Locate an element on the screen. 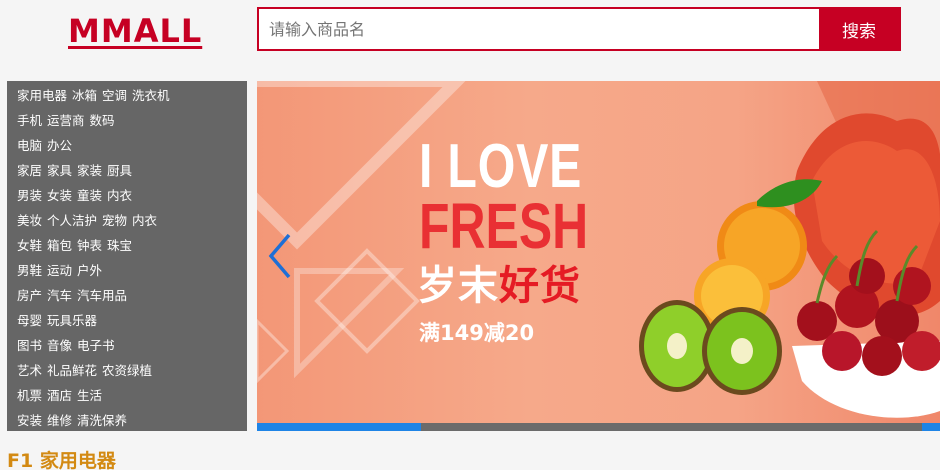 This screenshot has width=940, height=470. category-link: 玩具乐器 is located at coordinates (72, 320).